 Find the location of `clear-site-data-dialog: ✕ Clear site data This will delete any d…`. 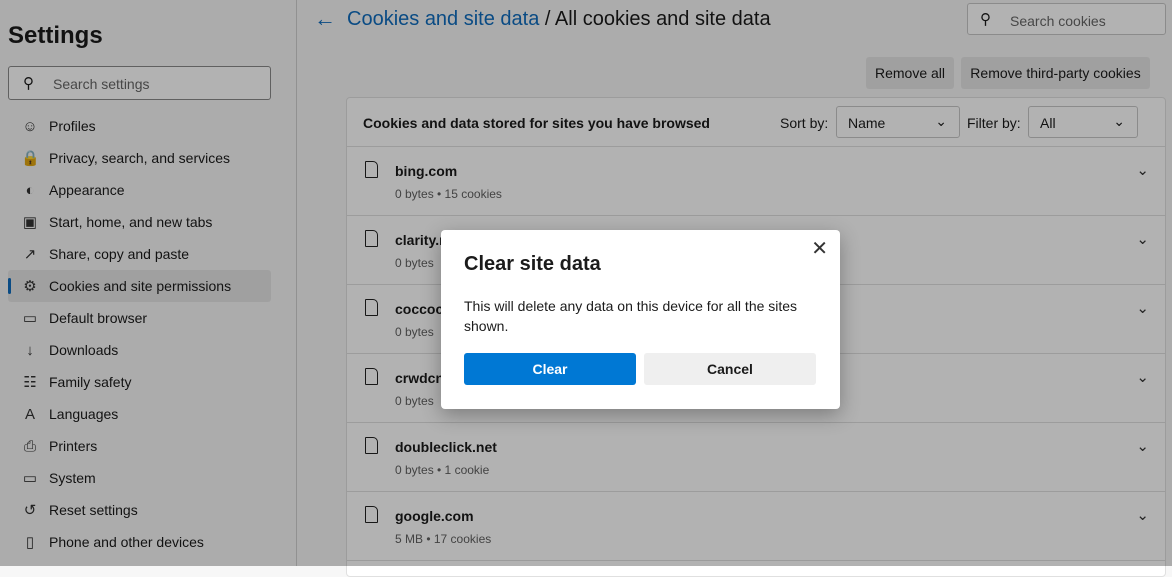

clear-site-data-dialog: ✕ Clear site data This will delete any d… is located at coordinates (640, 319).